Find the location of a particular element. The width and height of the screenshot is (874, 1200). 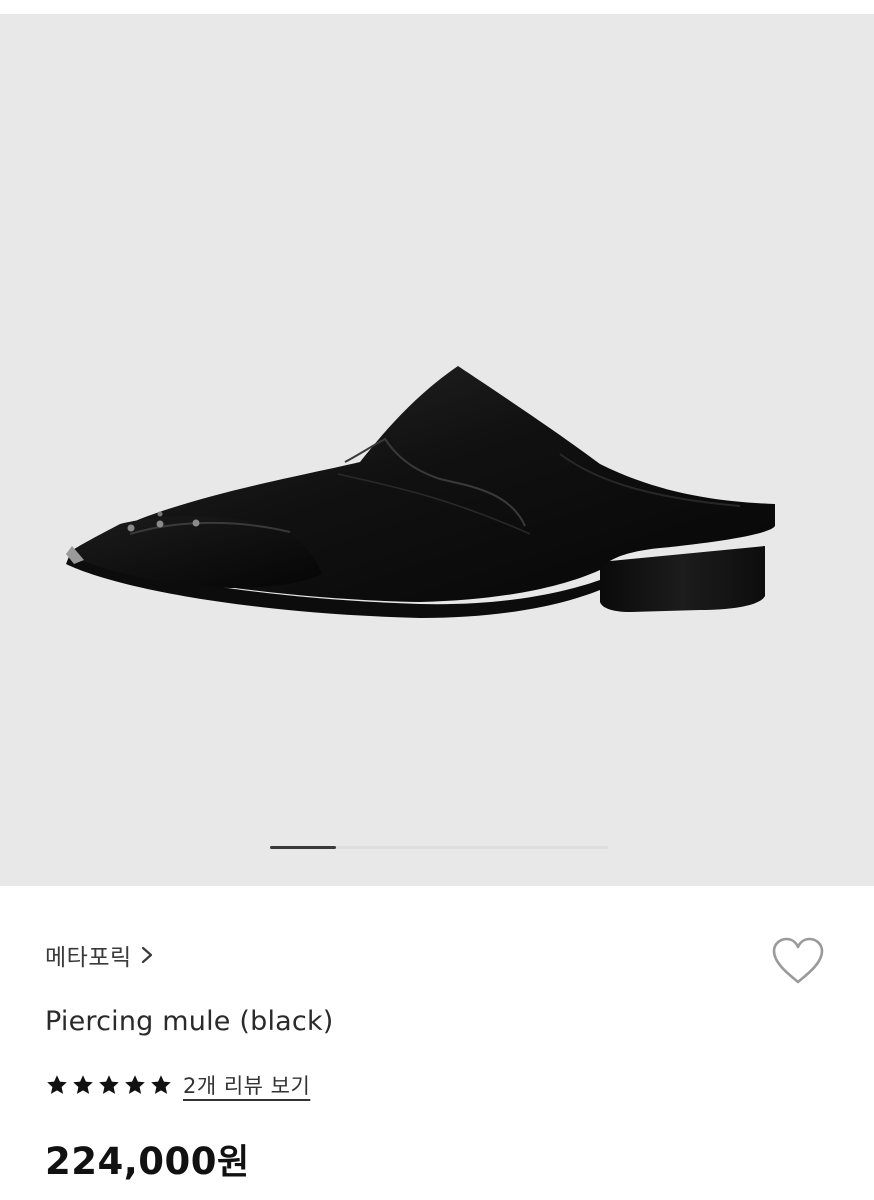

rating-row: 2개 리뷰 보기 is located at coordinates (177, 1085).